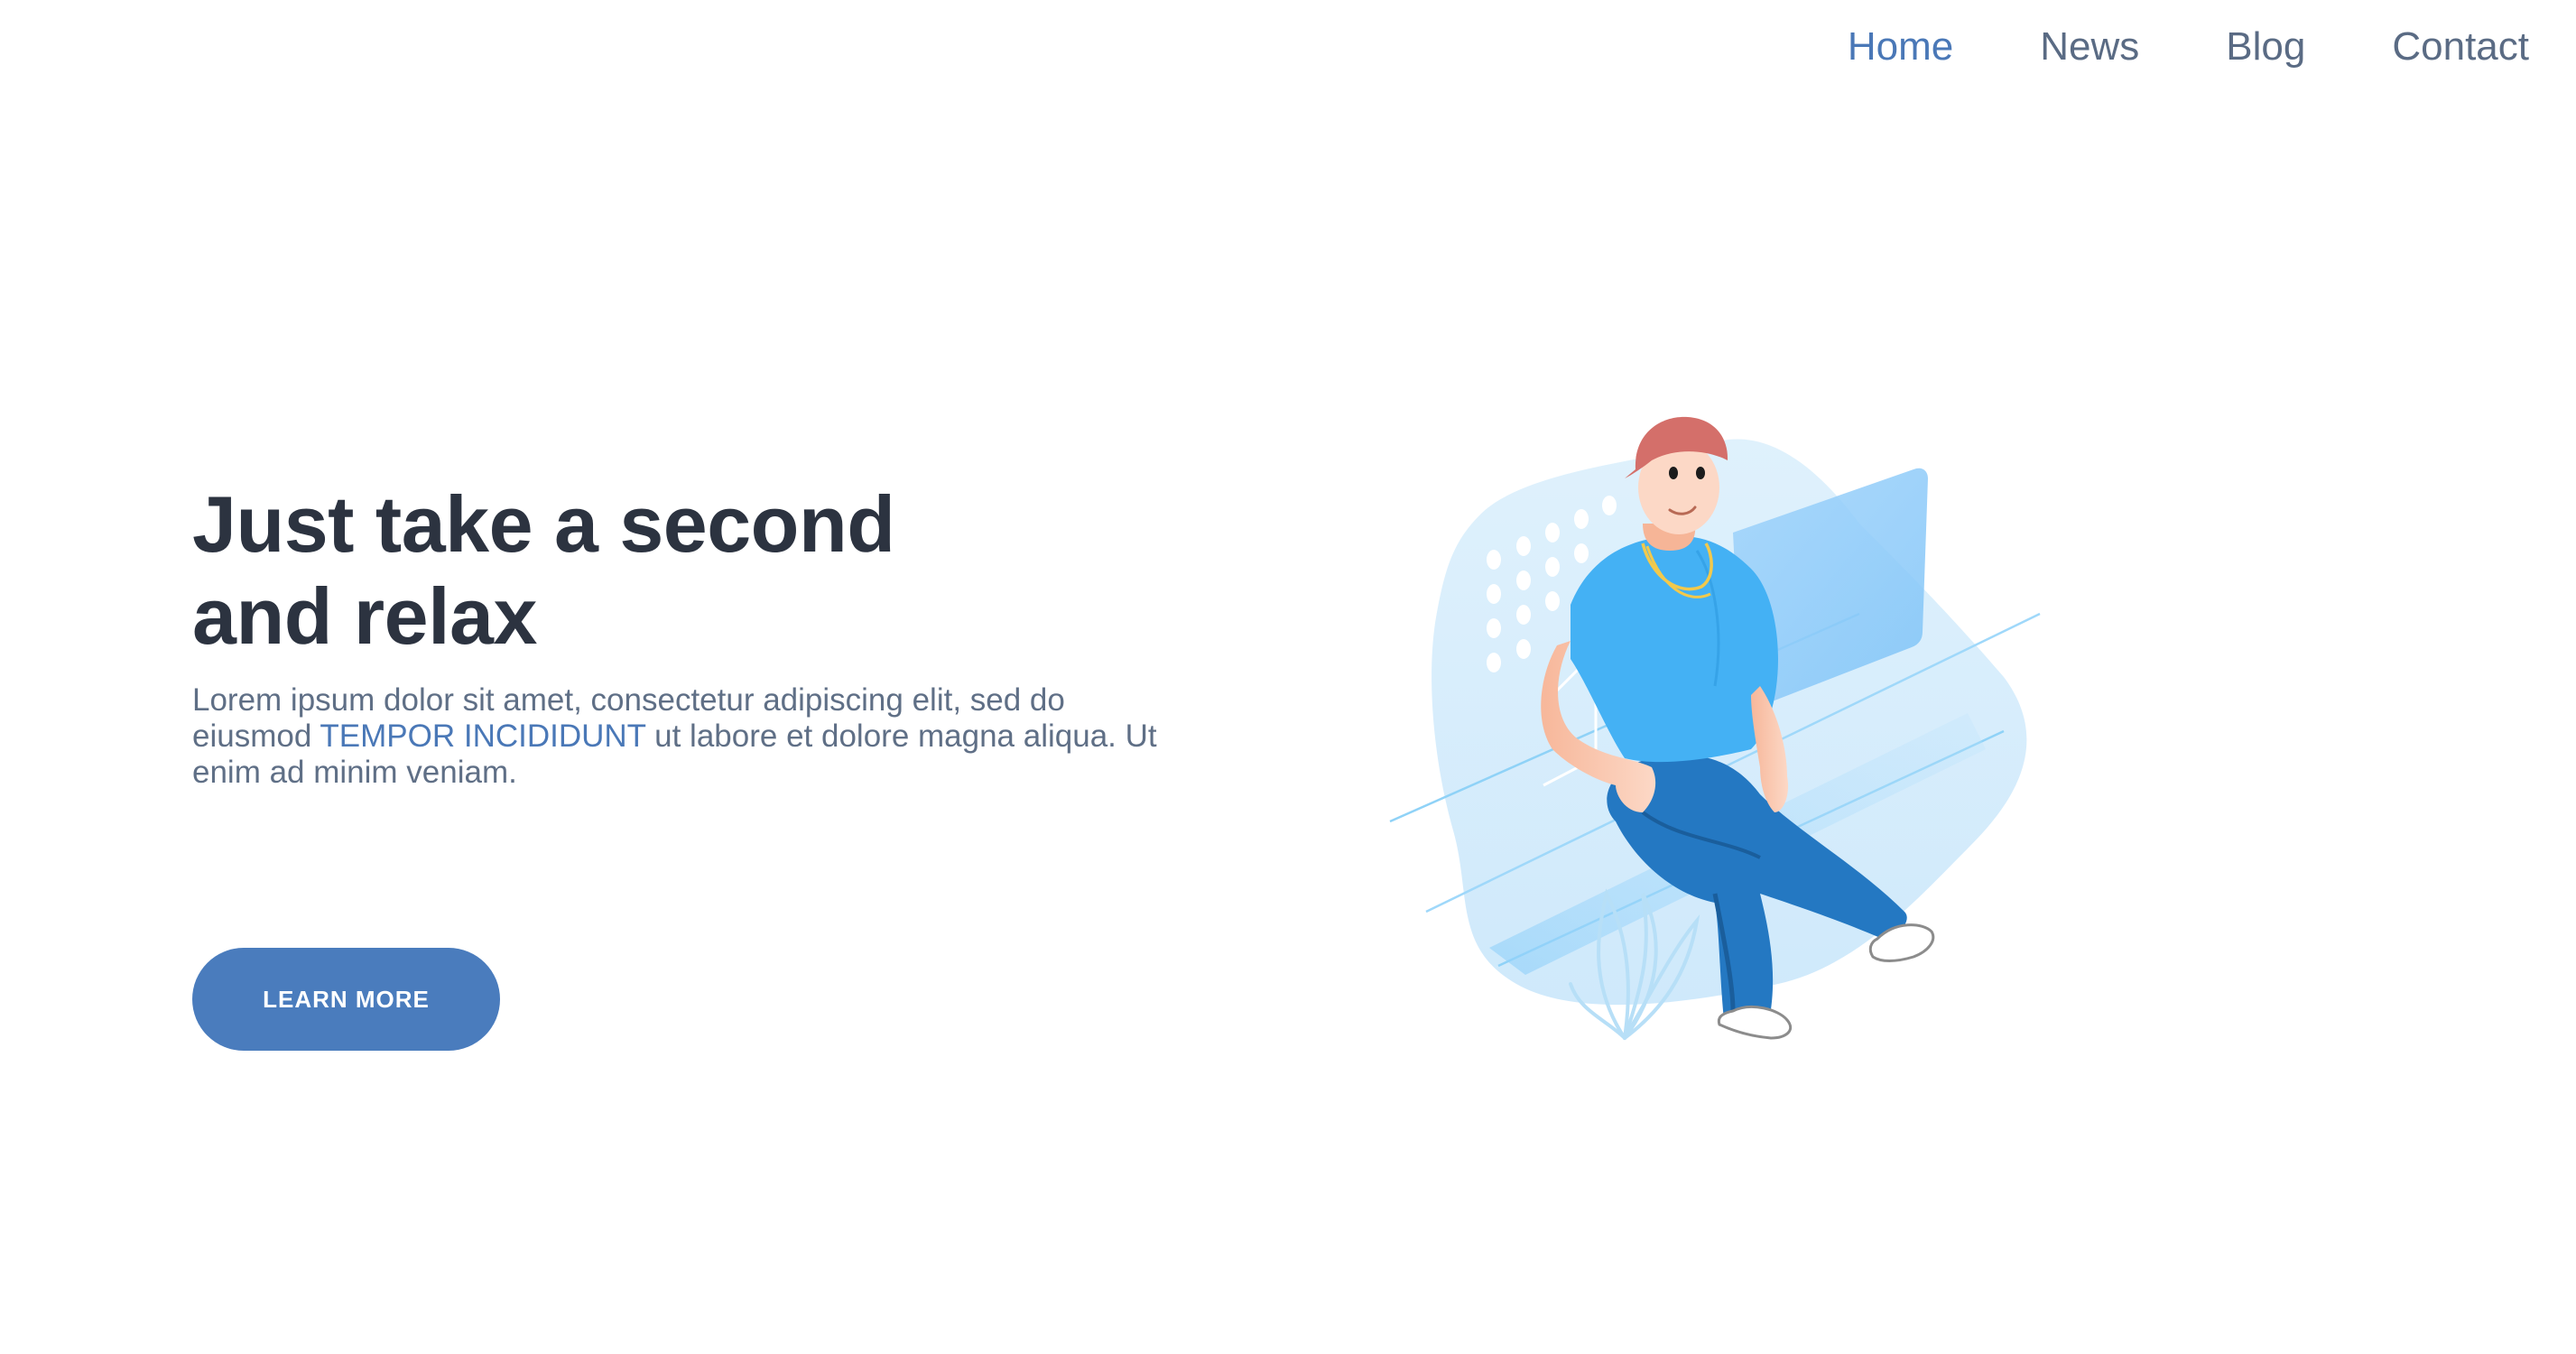 The height and width of the screenshot is (1354, 2576). I want to click on learn-more-button: LEARN MORE, so click(346, 999).